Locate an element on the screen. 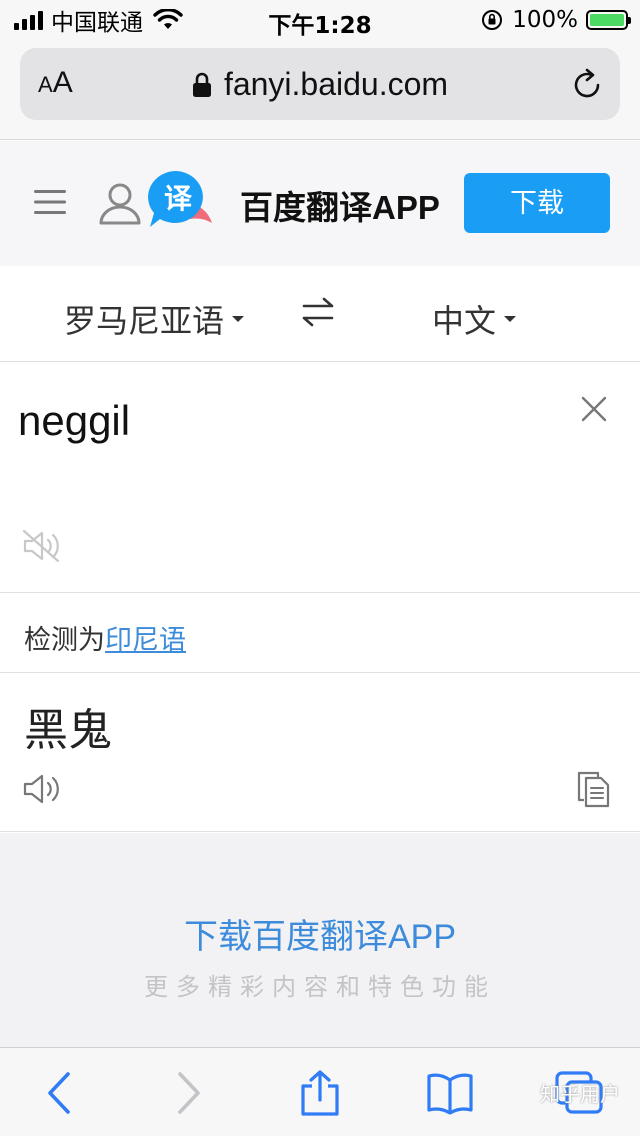 The image size is (640, 1136). battery-charging-icon is located at coordinates (608, 20).